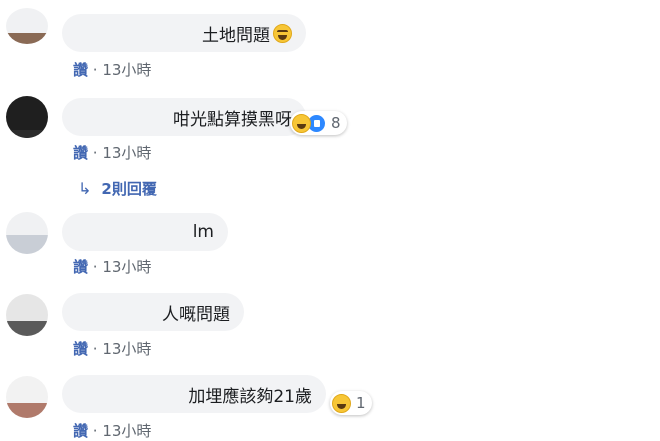 The width and height of the screenshot is (660, 441). I want to click on comment-bubble: 咁光點算摸黑呀, so click(184, 117).